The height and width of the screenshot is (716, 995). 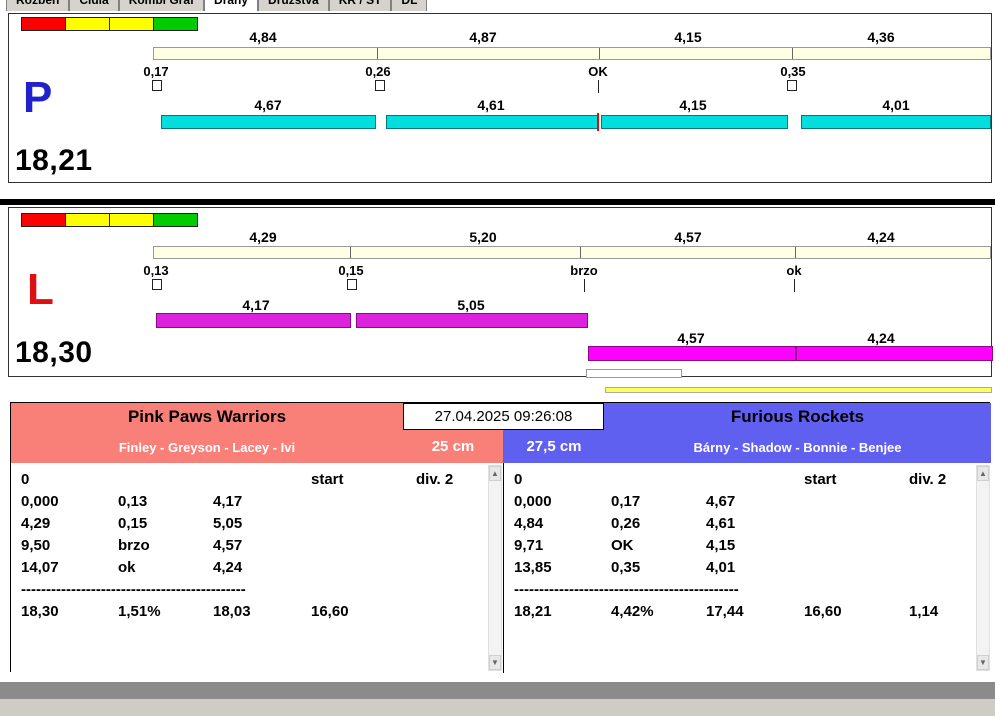 What do you see at coordinates (497, 690) in the screenshot?
I see `status-bar` at bounding box center [497, 690].